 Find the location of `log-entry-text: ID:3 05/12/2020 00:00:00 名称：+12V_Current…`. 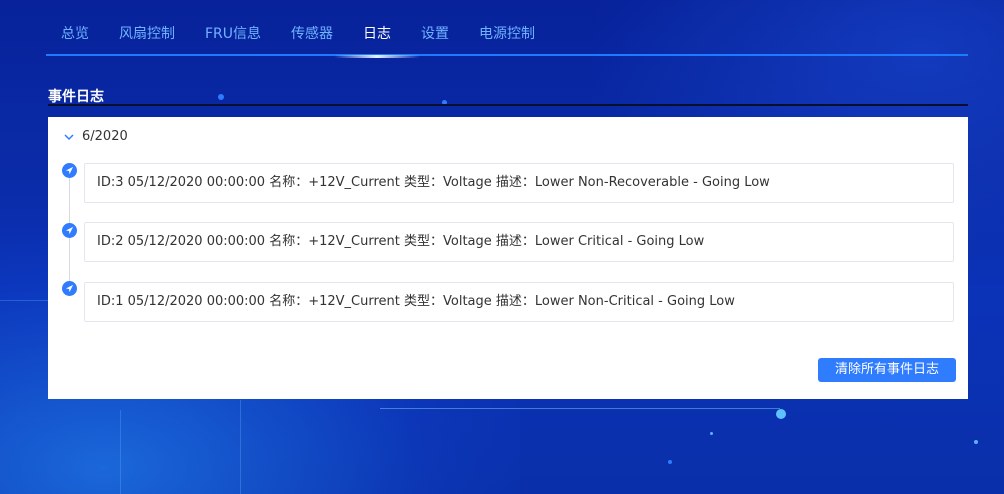

log-entry-text: ID:3 05/12/2020 00:00:00 名称：+12V_Current… is located at coordinates (433, 182).